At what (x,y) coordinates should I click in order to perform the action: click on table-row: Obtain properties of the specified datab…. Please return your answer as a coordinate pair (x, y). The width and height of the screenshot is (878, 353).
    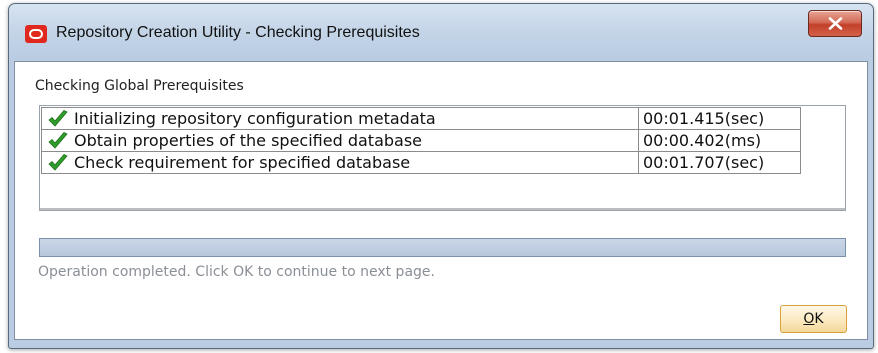
    Looking at the image, I should click on (421, 140).